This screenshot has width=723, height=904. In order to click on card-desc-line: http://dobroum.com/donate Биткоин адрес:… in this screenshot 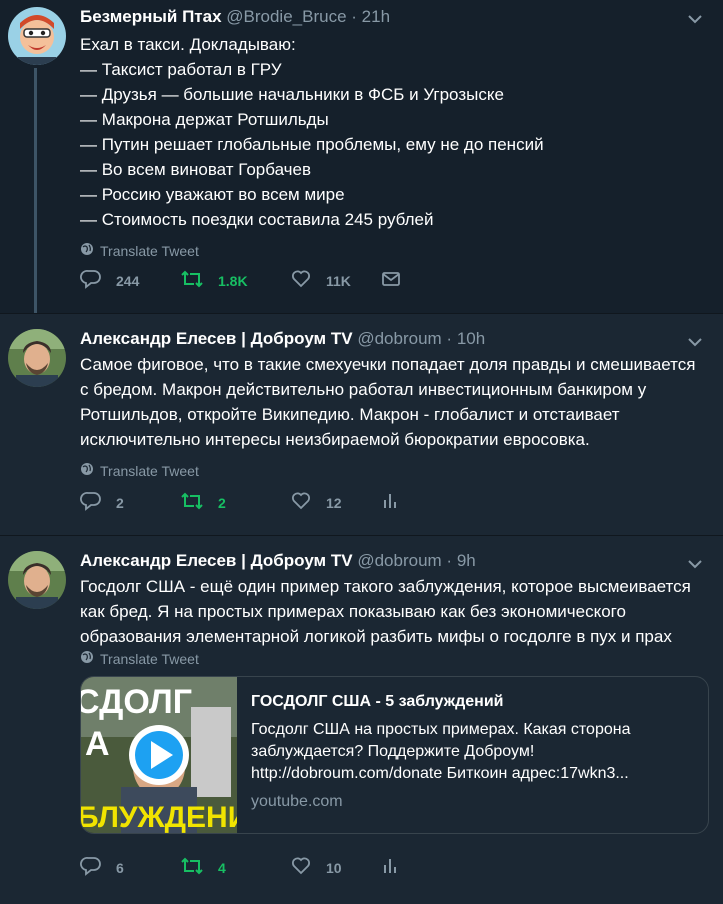, I will do `click(440, 773)`.